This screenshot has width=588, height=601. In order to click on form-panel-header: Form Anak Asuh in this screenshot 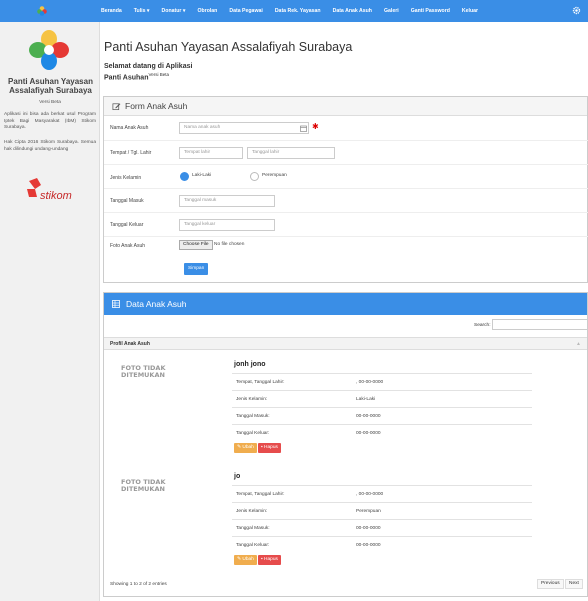, I will do `click(345, 106)`.